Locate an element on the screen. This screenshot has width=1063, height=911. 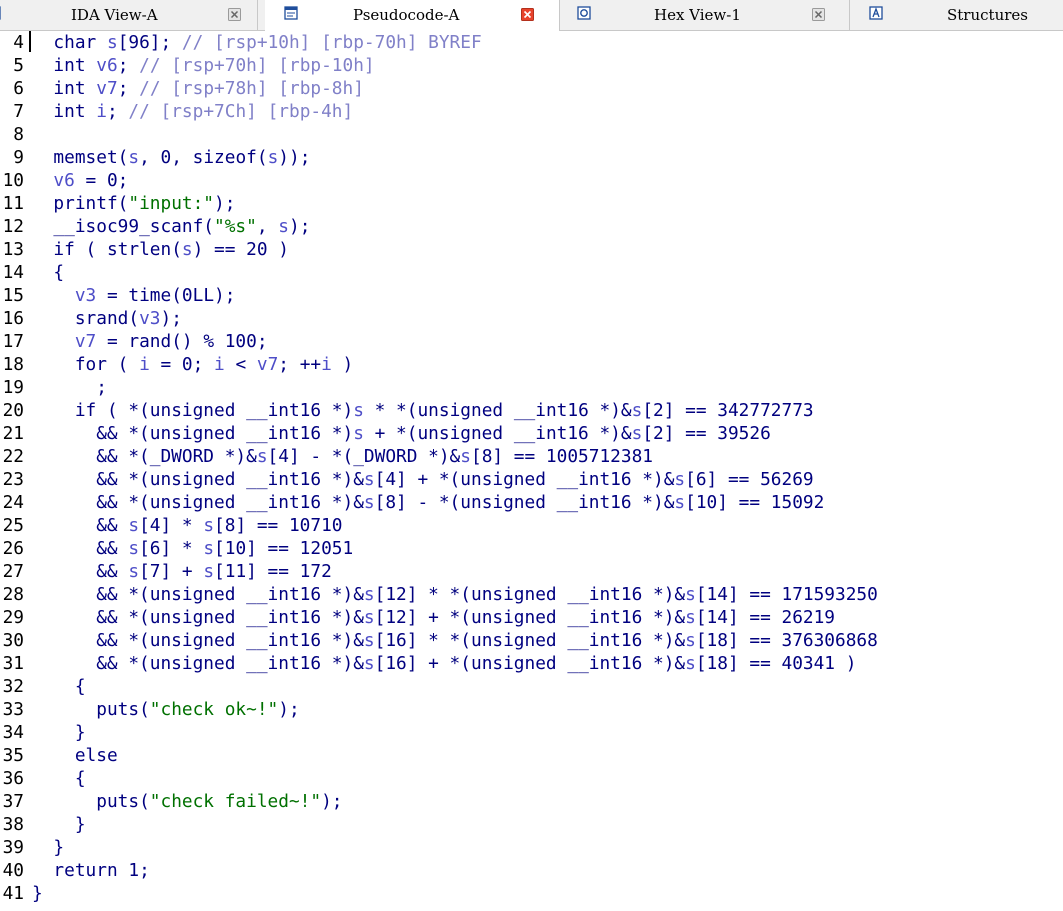
code-text: v6 = 0; is located at coordinates (80, 180).